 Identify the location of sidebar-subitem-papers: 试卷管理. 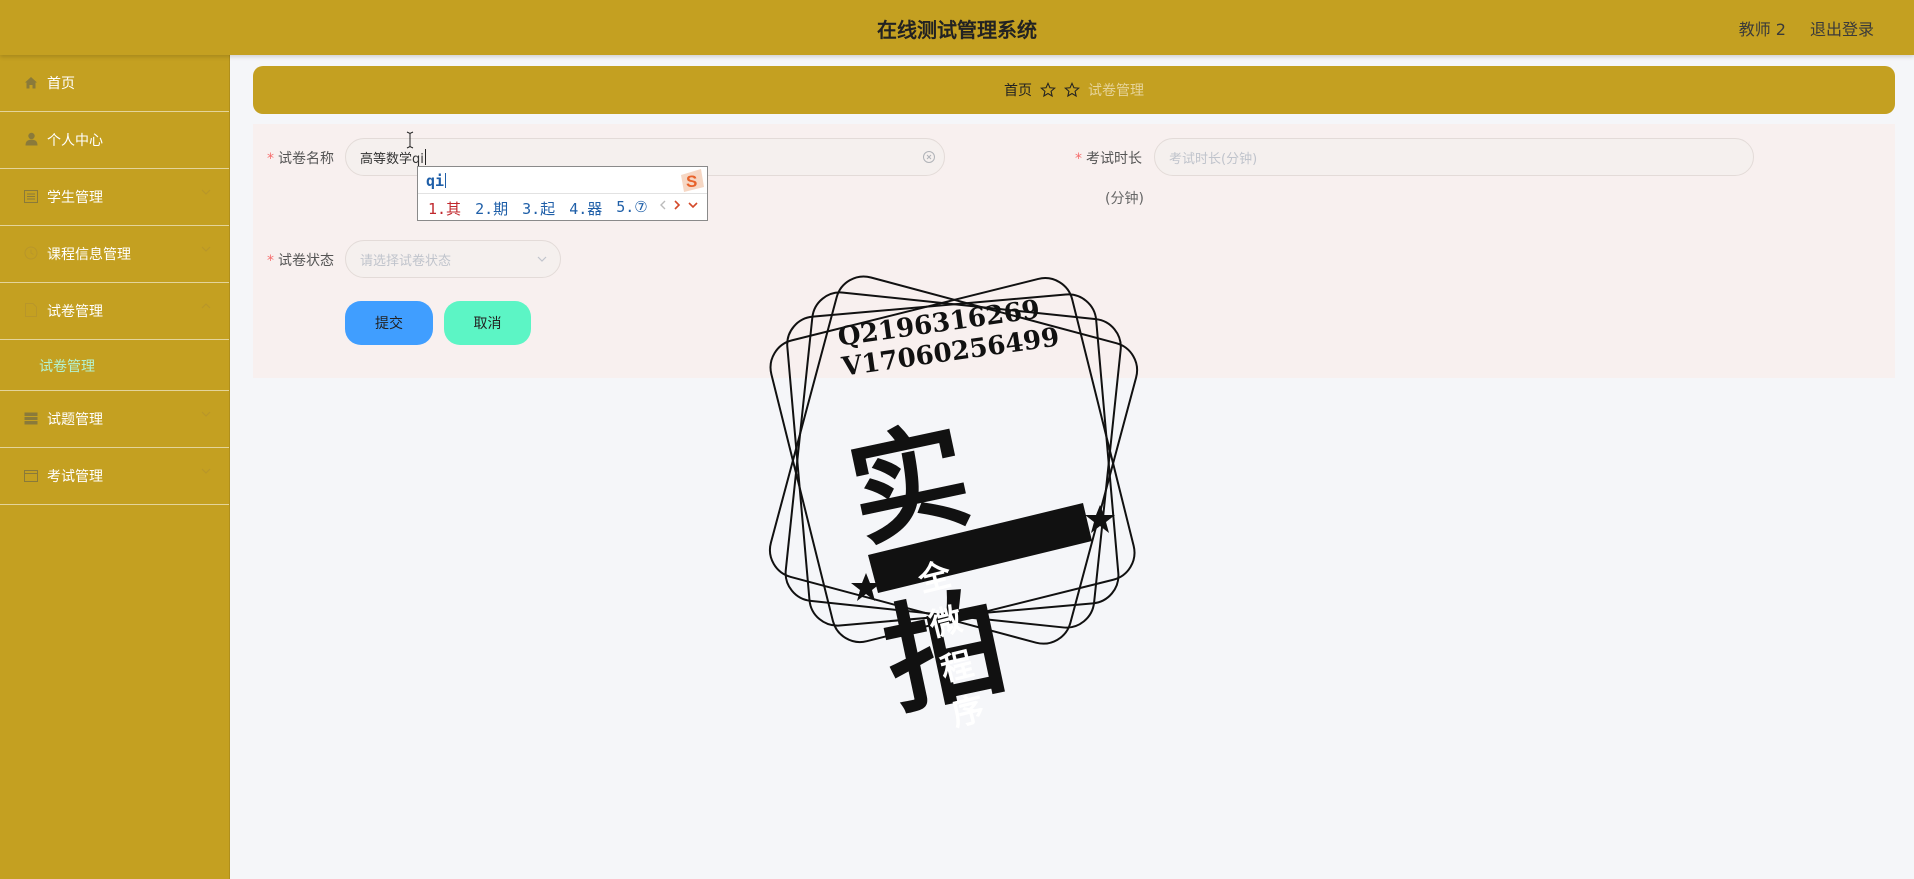
(114, 365).